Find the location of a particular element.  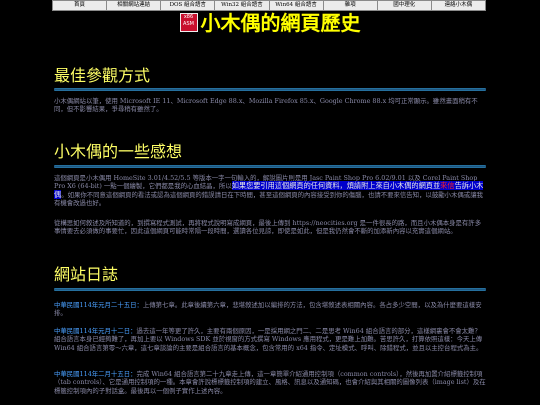

nav-link-win64-asm: Win64 組合語言 is located at coordinates (297, 5).